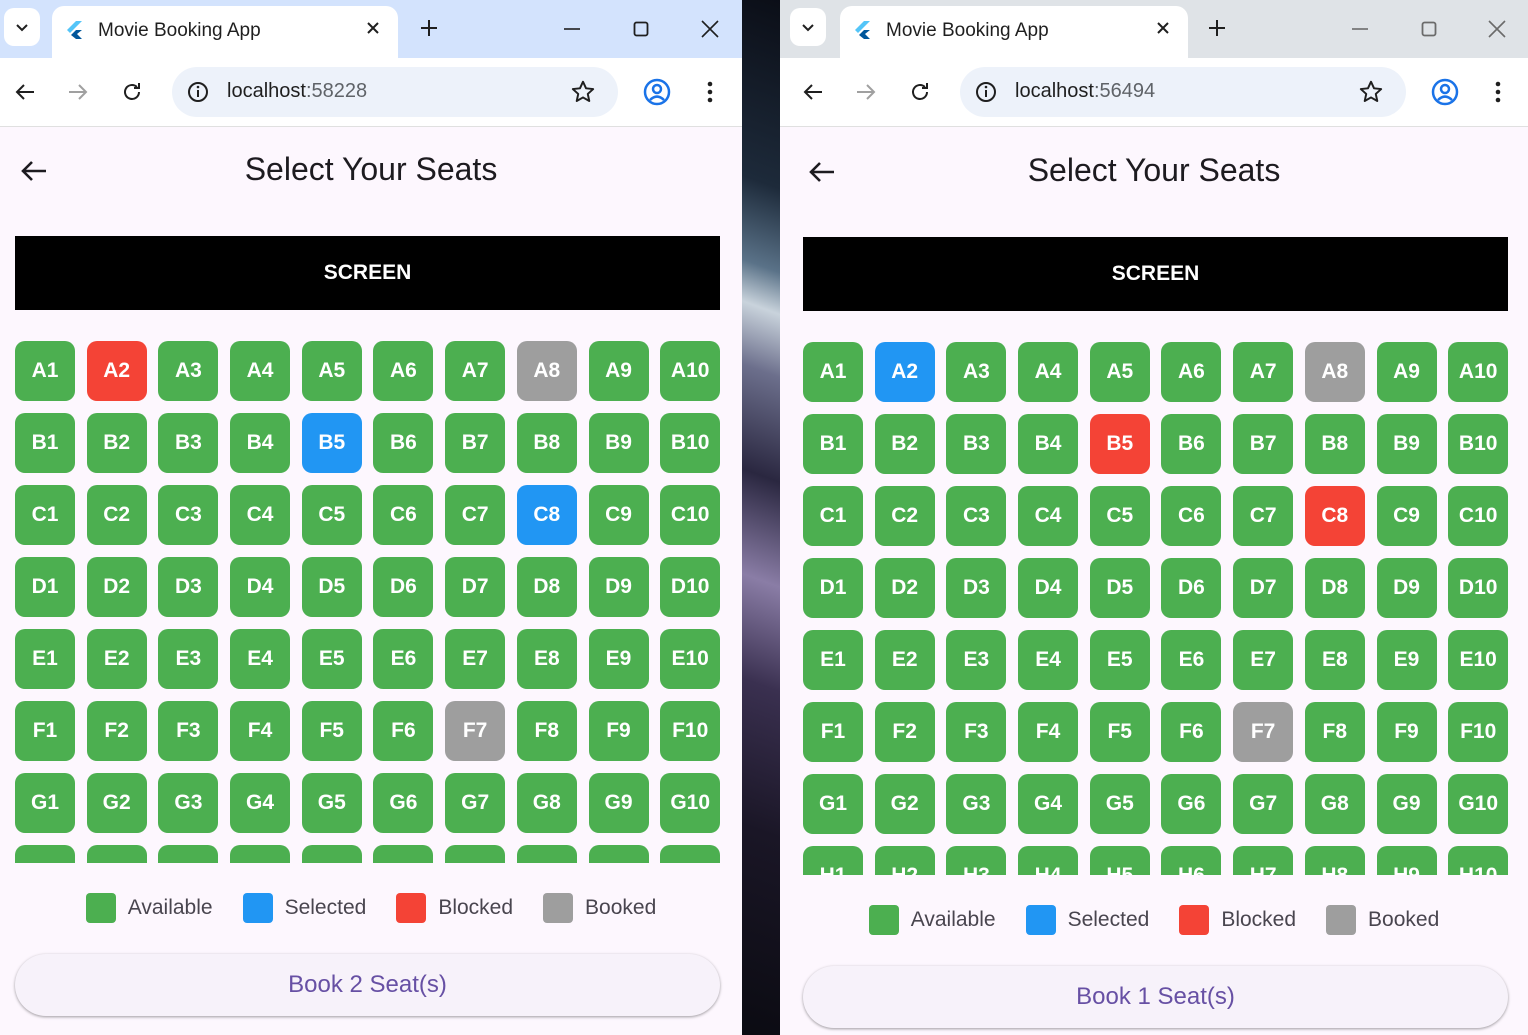 The width and height of the screenshot is (1528, 1035). I want to click on seat-button: F7, so click(475, 731).